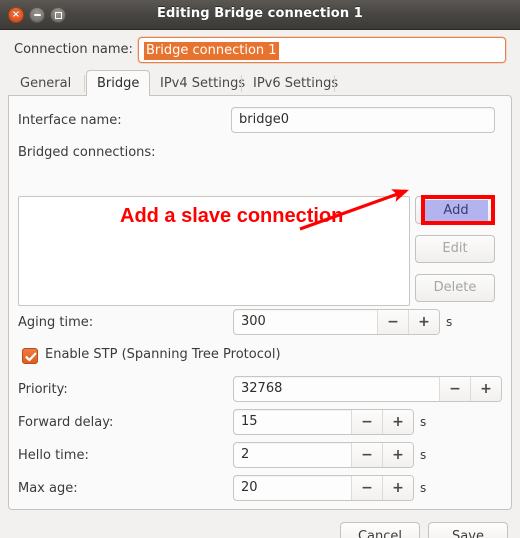 Image resolution: width=520 pixels, height=538 pixels. Describe the element at coordinates (380, 530) in the screenshot. I see `cancel-button: Cancel` at that location.